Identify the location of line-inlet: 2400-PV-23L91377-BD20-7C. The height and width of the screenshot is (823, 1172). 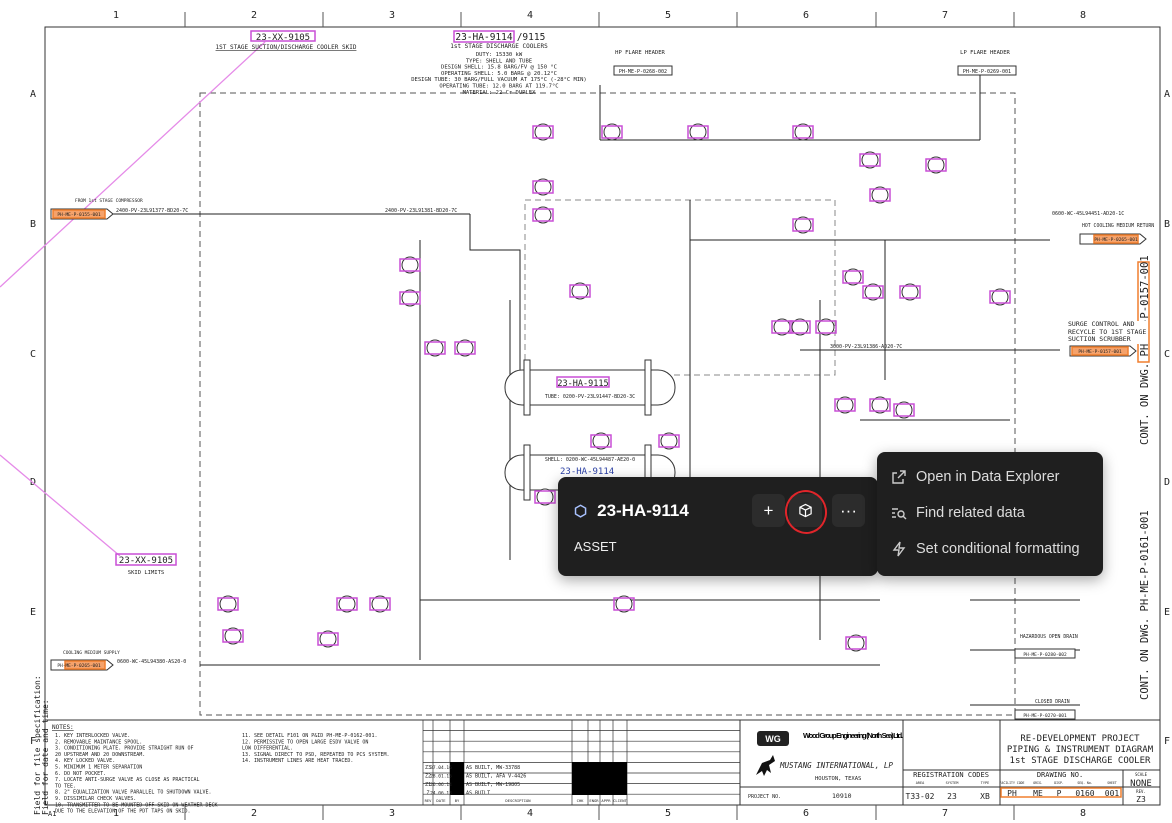
(152, 211).